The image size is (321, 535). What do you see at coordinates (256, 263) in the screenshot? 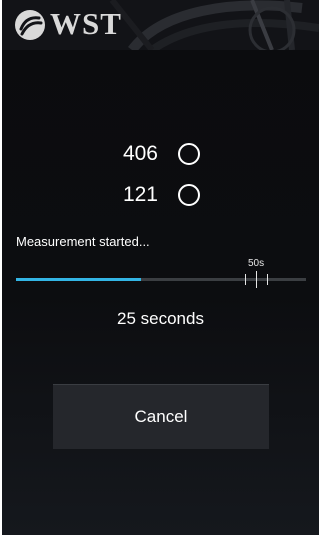
I see `progress-tick-label: 50s` at bounding box center [256, 263].